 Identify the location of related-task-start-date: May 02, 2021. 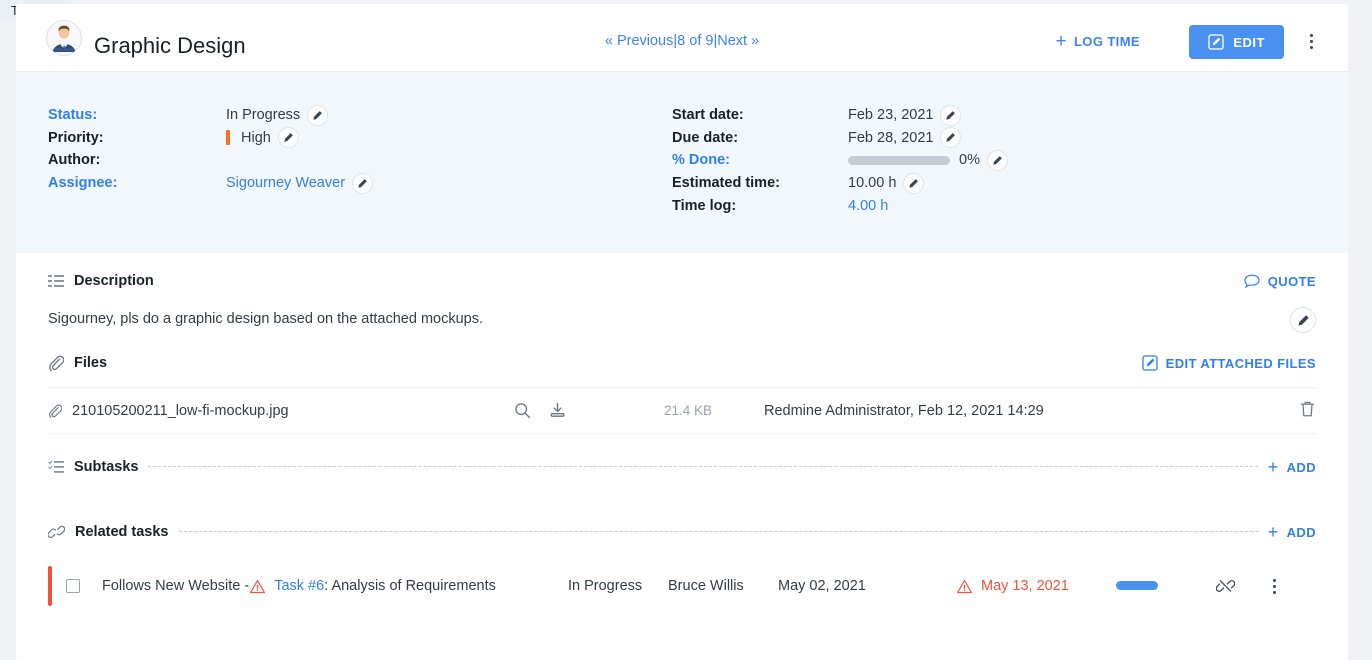
(822, 586).